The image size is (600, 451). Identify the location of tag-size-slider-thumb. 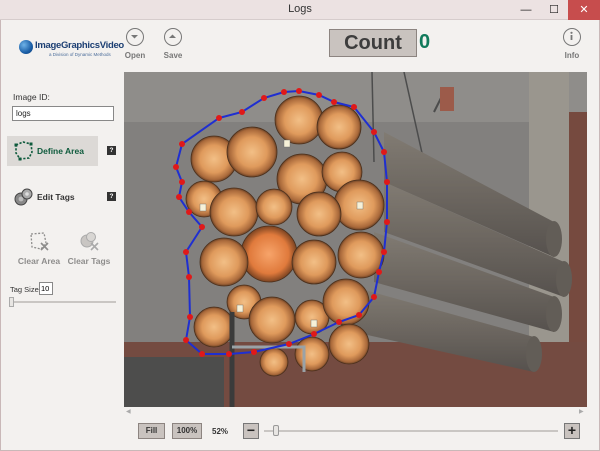
(11, 302).